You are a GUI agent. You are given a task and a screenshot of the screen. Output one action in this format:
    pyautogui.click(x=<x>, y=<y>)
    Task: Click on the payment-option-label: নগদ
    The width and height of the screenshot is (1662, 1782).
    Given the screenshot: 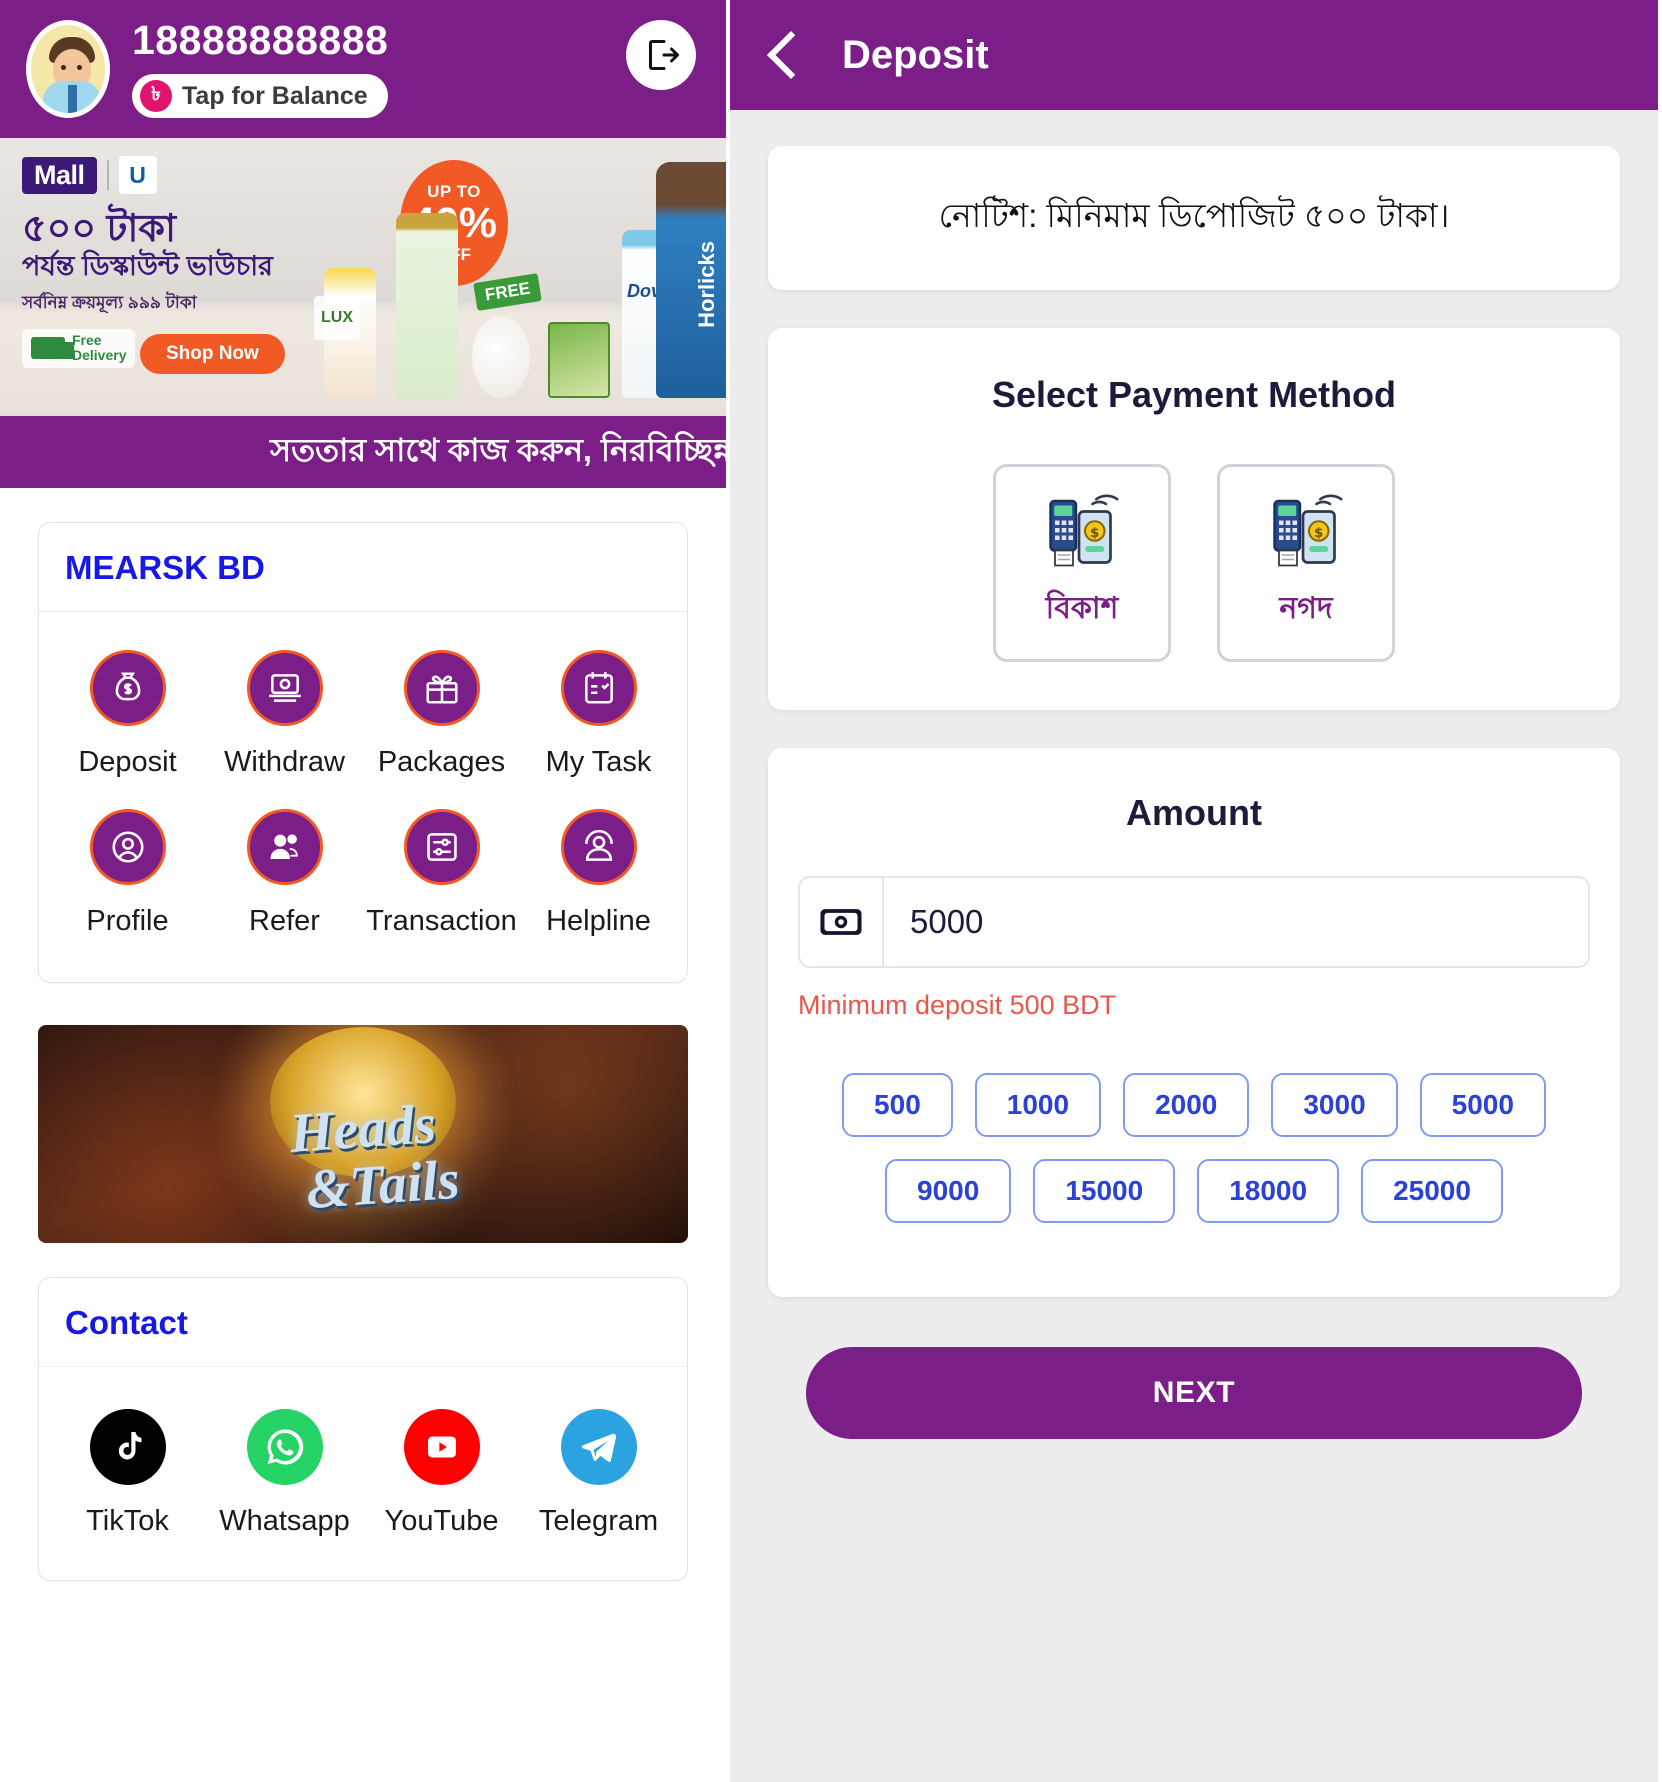 What is the action you would take?
    pyautogui.click(x=1306, y=608)
    